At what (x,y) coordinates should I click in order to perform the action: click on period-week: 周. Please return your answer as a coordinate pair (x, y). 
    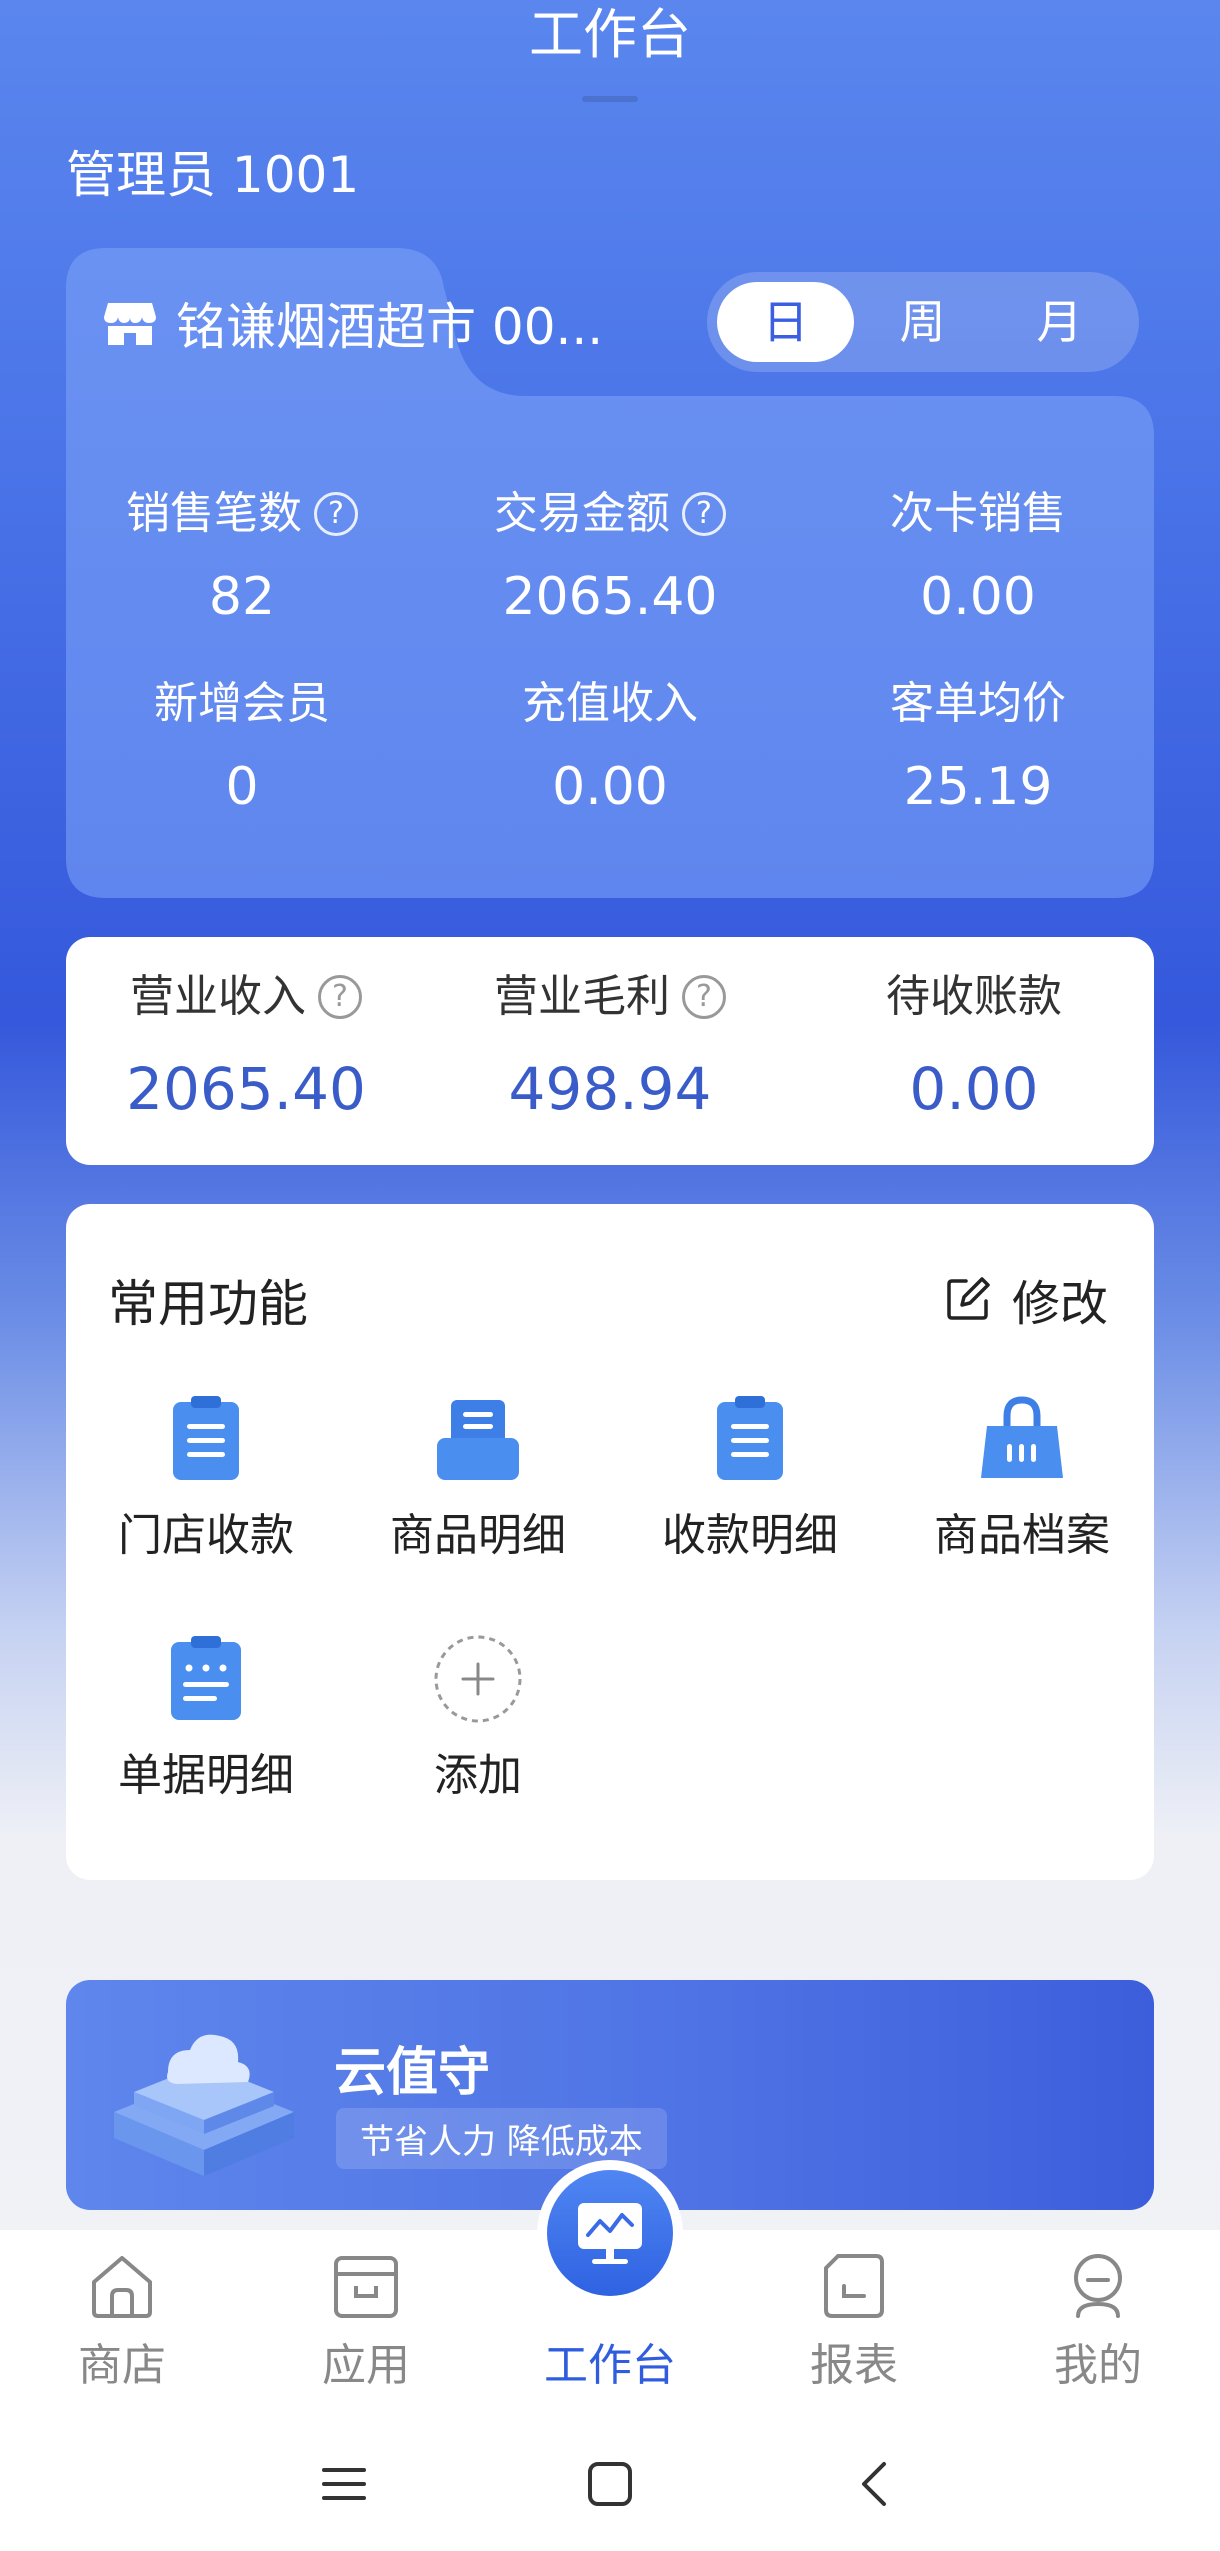
    Looking at the image, I should click on (922, 322).